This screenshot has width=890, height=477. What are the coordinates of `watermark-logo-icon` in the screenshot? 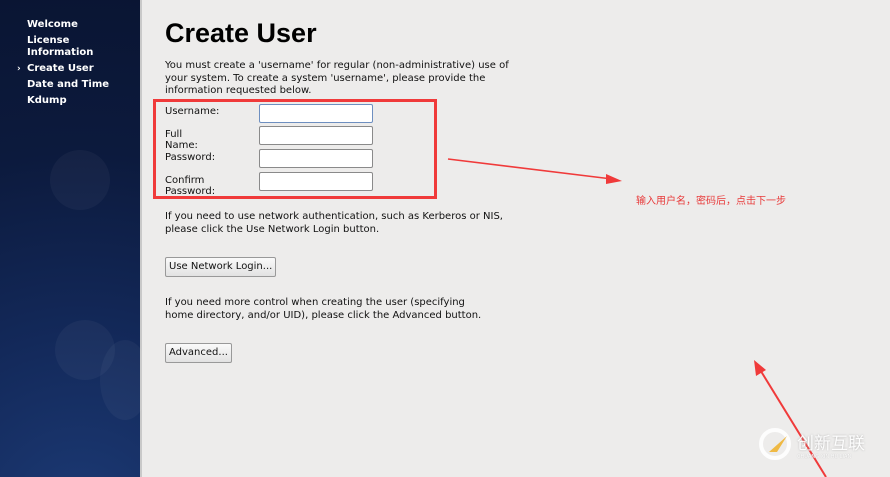 It's located at (775, 444).